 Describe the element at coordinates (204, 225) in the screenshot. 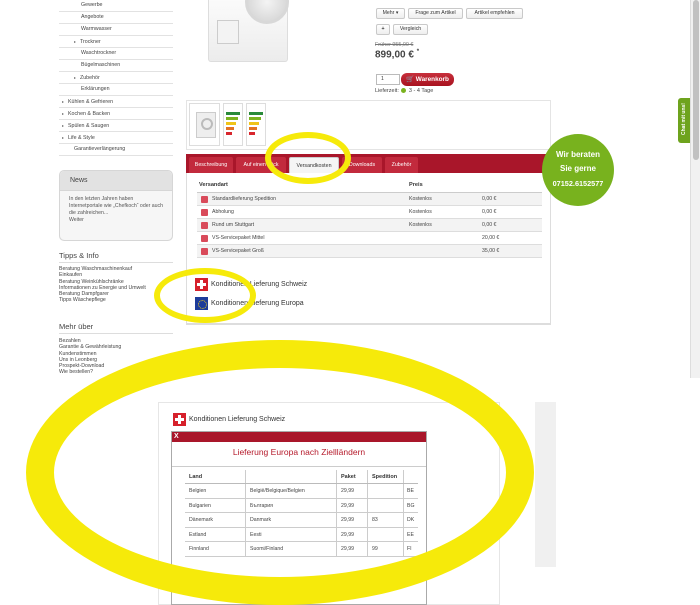

I see `truck-icon` at that location.